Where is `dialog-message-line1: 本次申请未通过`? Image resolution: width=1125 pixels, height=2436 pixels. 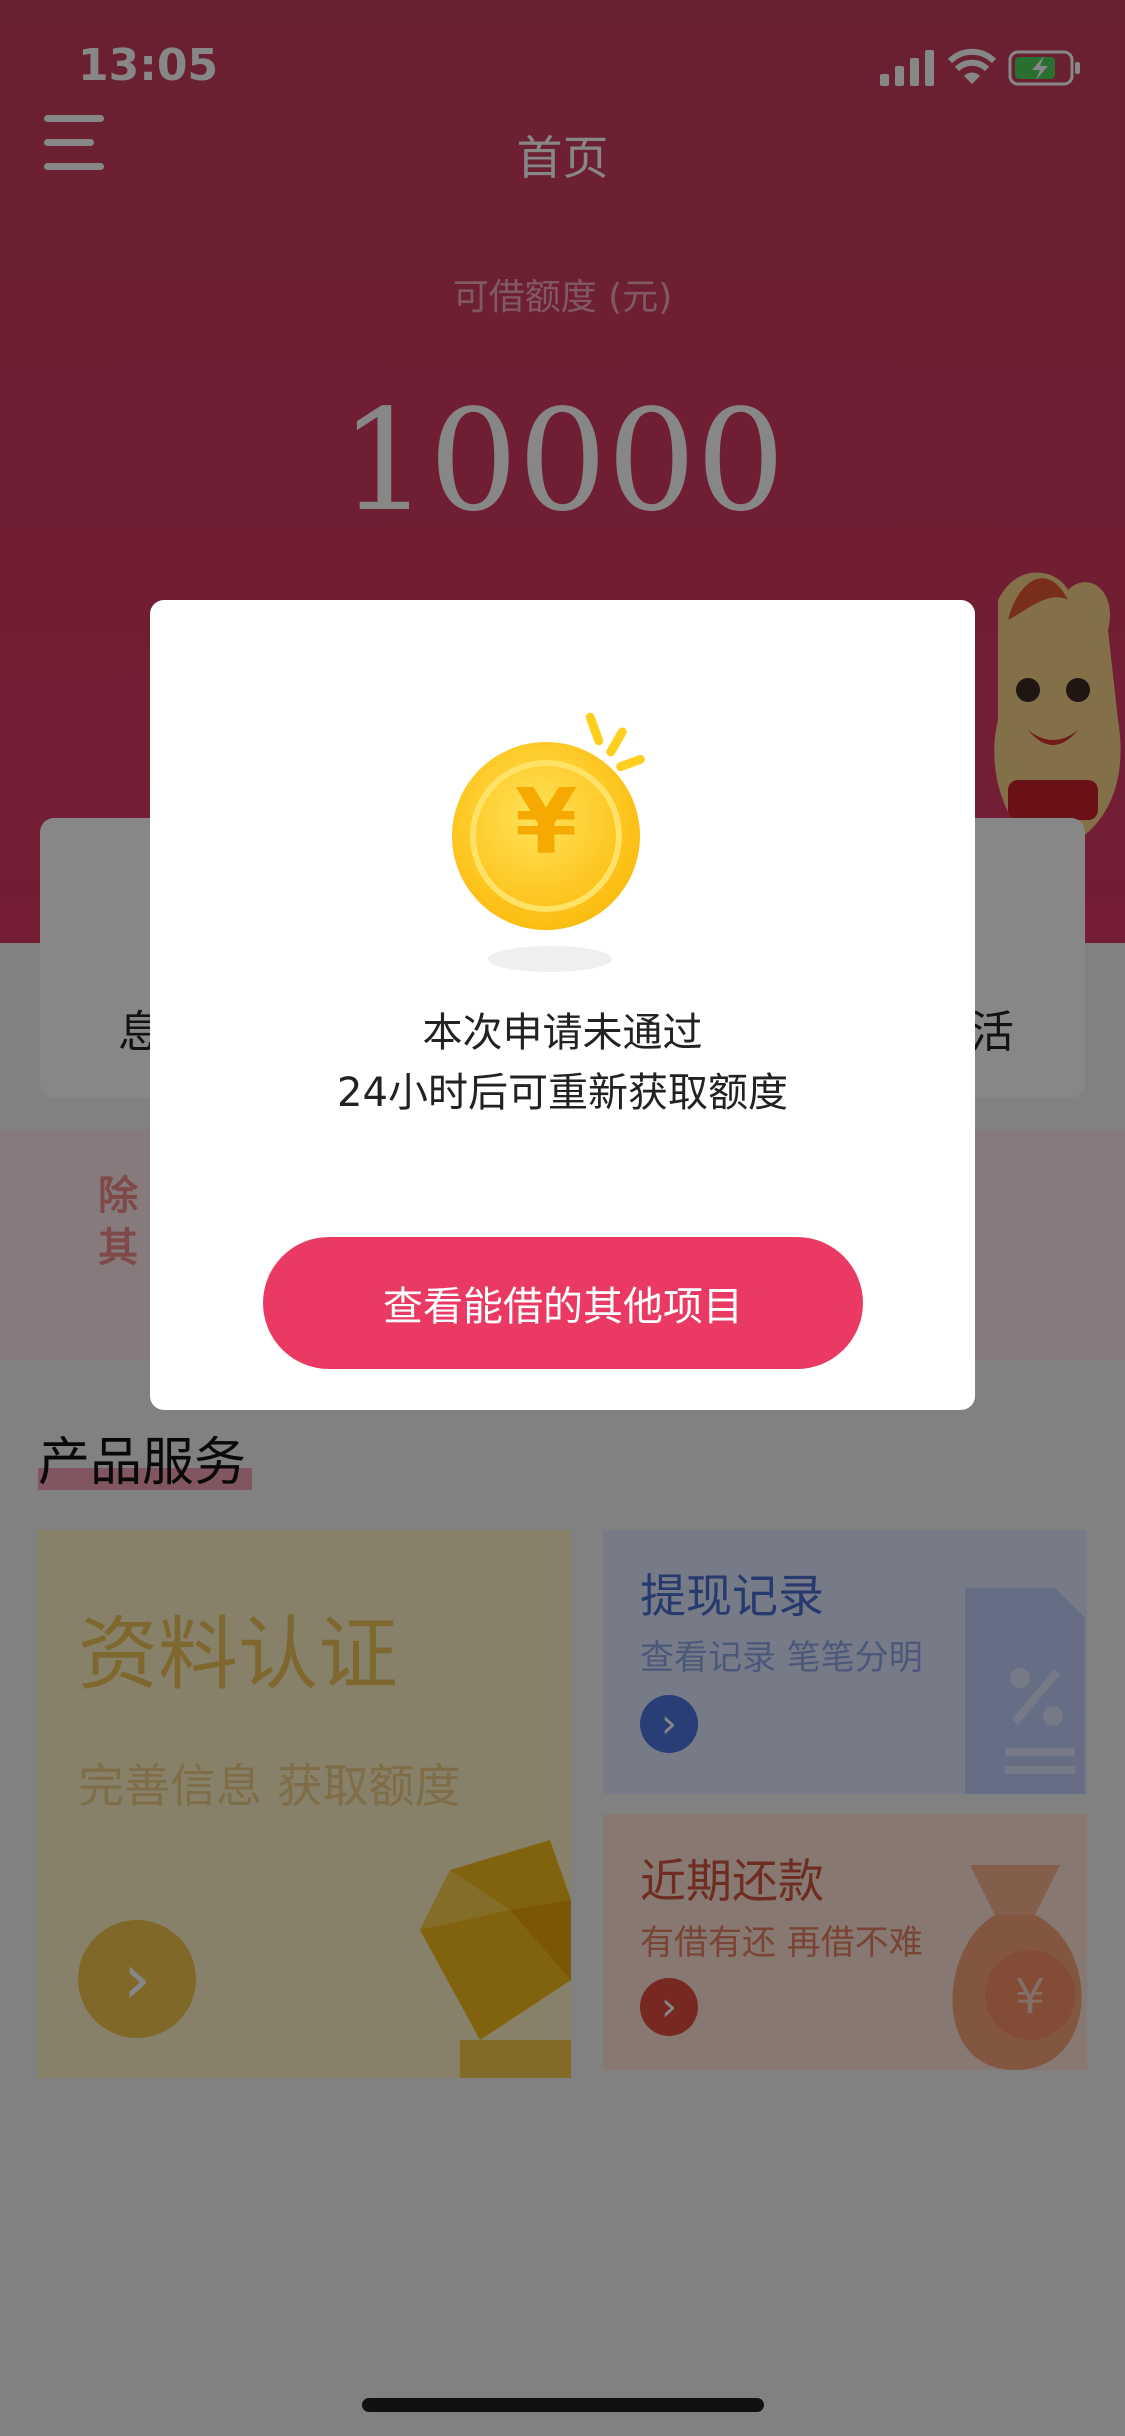 dialog-message-line1: 本次申请未通过 is located at coordinates (562, 1033).